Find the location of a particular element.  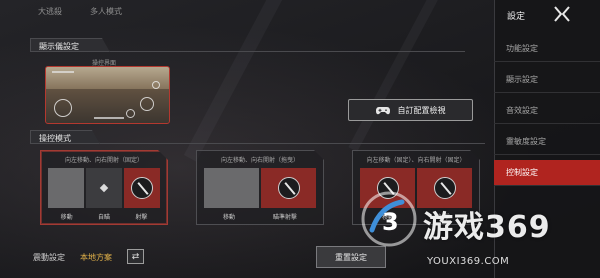

swap-icon: ⇄ is located at coordinates (135, 256).